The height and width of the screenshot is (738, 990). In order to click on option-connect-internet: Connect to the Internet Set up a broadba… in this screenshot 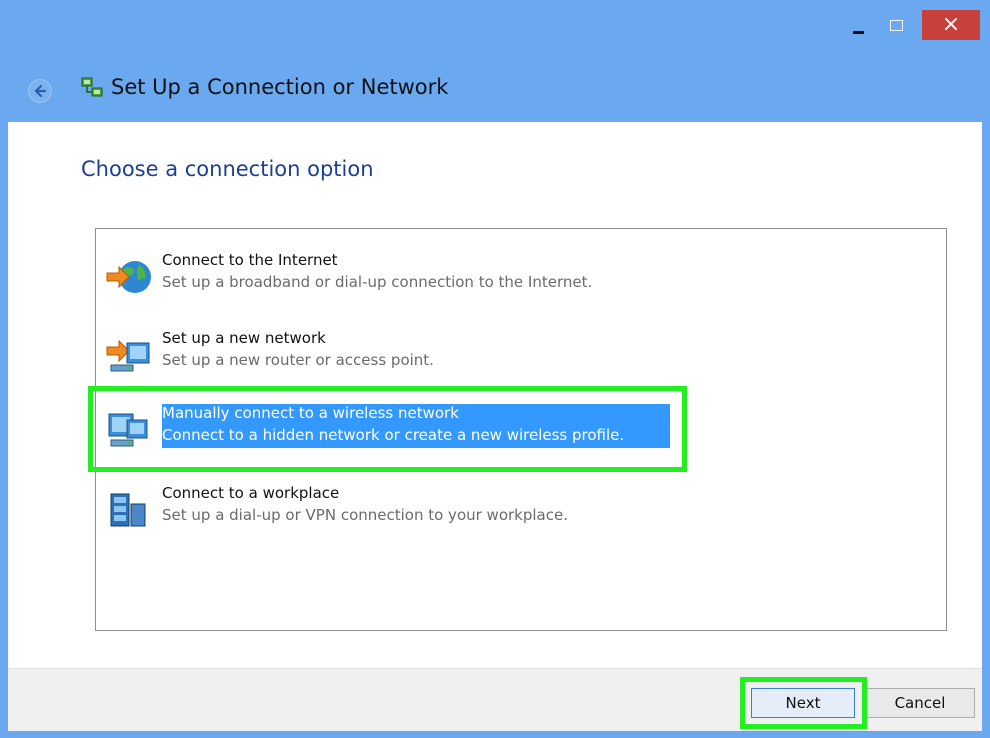, I will do `click(520, 279)`.